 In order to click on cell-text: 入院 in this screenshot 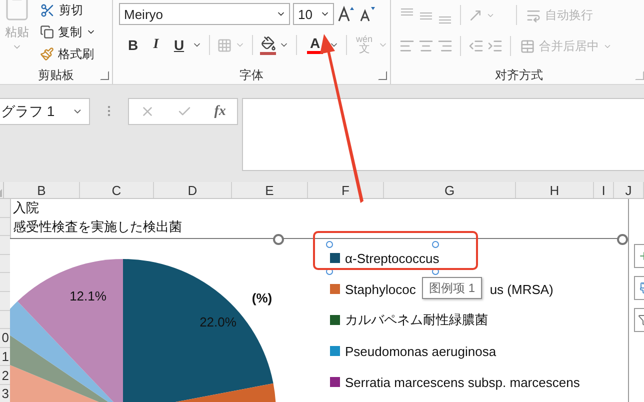, I will do `click(26, 208)`.